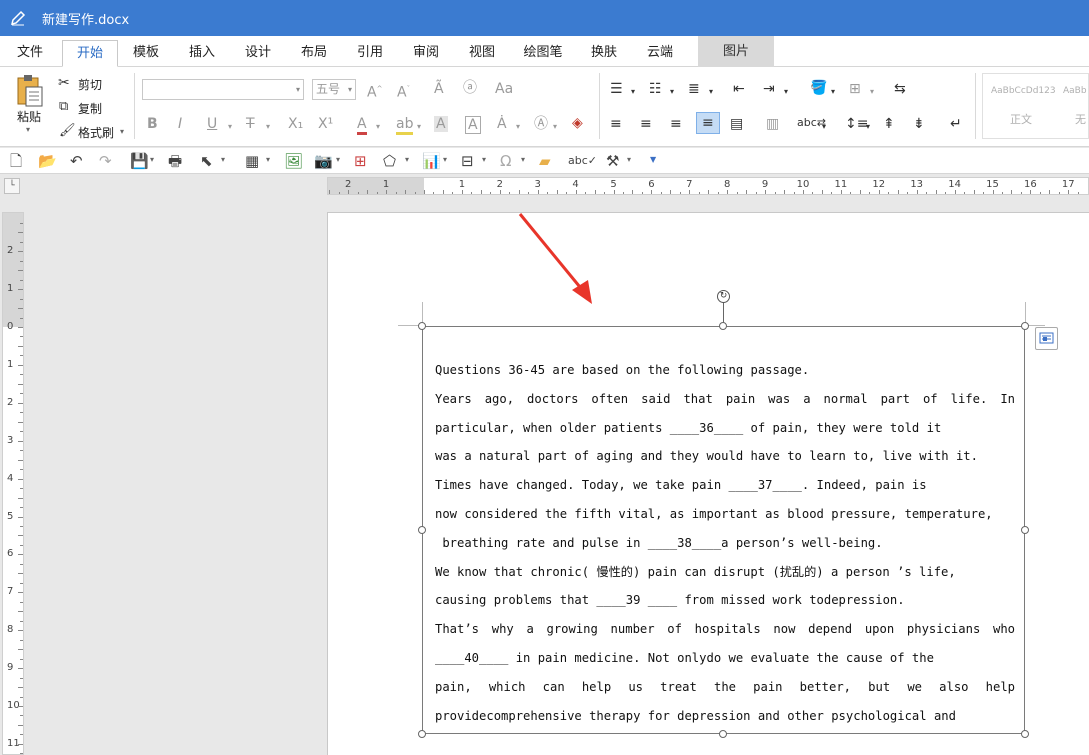 This screenshot has width=1089, height=755. What do you see at coordinates (482, 53) in the screenshot?
I see `tab-view: 视图` at bounding box center [482, 53].